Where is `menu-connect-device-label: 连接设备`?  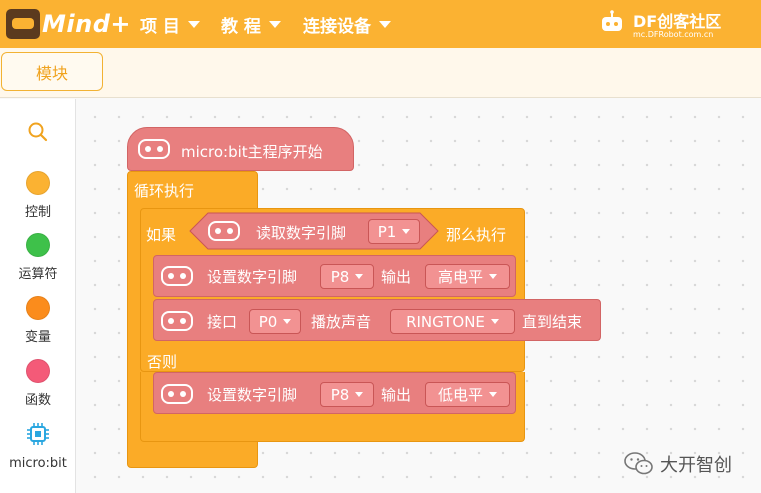 menu-connect-device-label: 连接设备 is located at coordinates (337, 26).